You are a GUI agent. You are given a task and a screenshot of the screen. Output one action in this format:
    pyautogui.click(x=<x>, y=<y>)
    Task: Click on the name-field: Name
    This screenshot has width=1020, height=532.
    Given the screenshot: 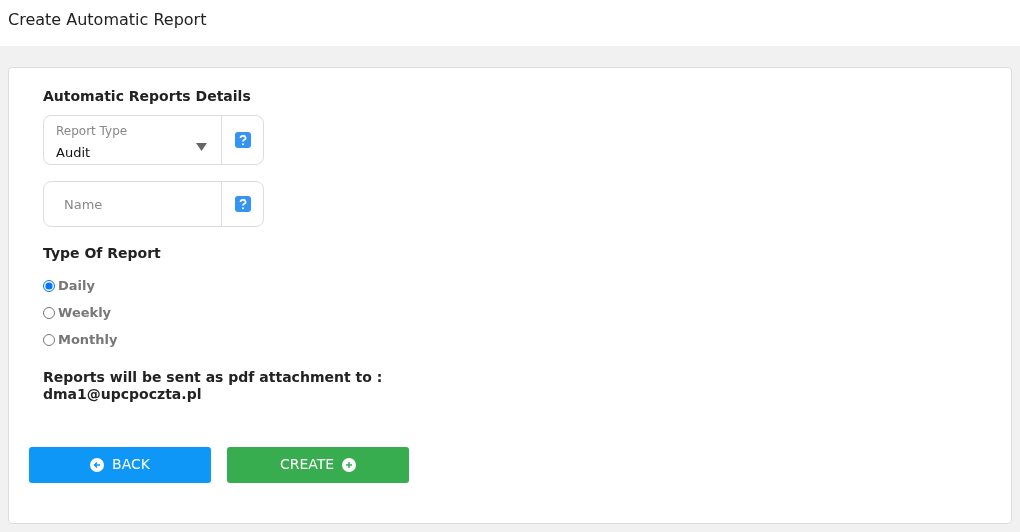 What is the action you would take?
    pyautogui.click(x=132, y=204)
    